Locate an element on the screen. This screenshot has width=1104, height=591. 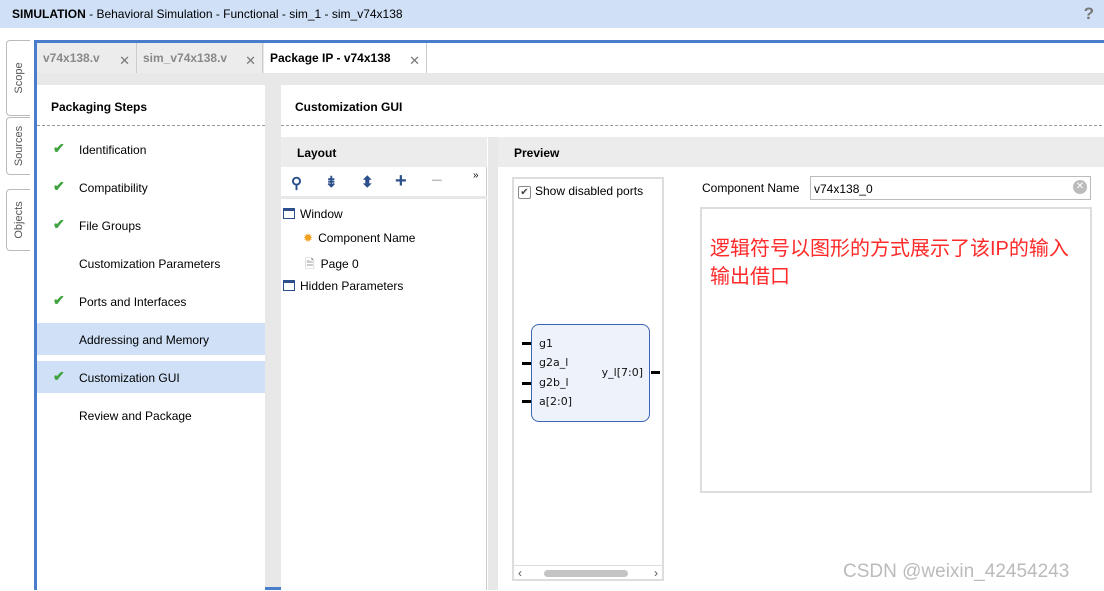
show-disabled-checkbox: ✔ Show disabled ports is located at coordinates (580, 191).